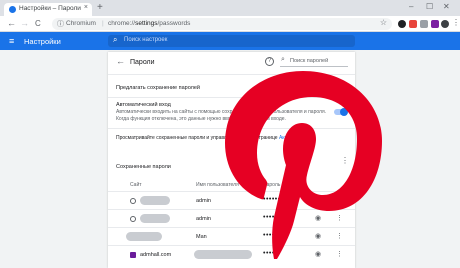  Describe the element at coordinates (11, 23) in the screenshot. I see `back-button: ←` at that location.